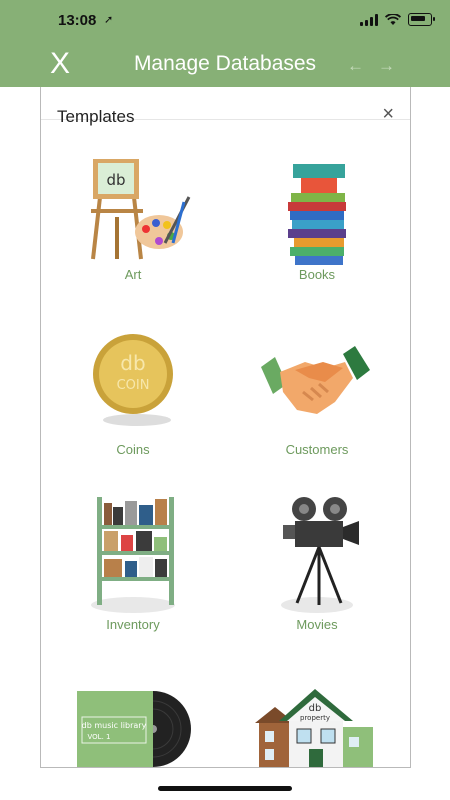  Describe the element at coordinates (317, 207) in the screenshot. I see `book-stack-icon` at that location.